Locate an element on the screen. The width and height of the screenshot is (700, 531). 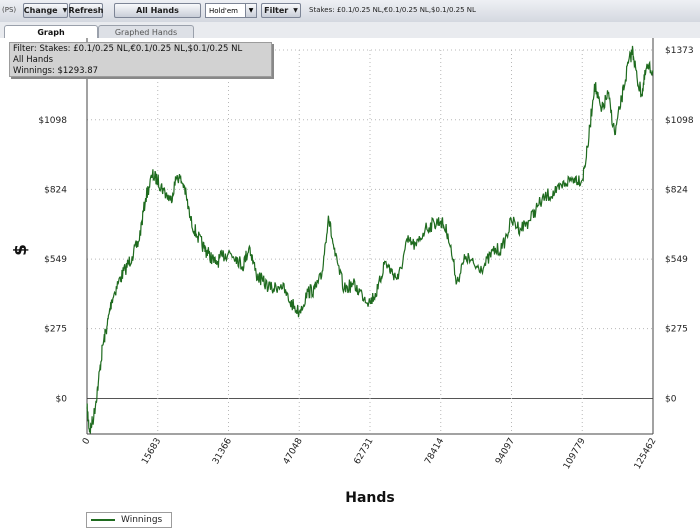
all-hands-label: All Hands is located at coordinates (157, 10).